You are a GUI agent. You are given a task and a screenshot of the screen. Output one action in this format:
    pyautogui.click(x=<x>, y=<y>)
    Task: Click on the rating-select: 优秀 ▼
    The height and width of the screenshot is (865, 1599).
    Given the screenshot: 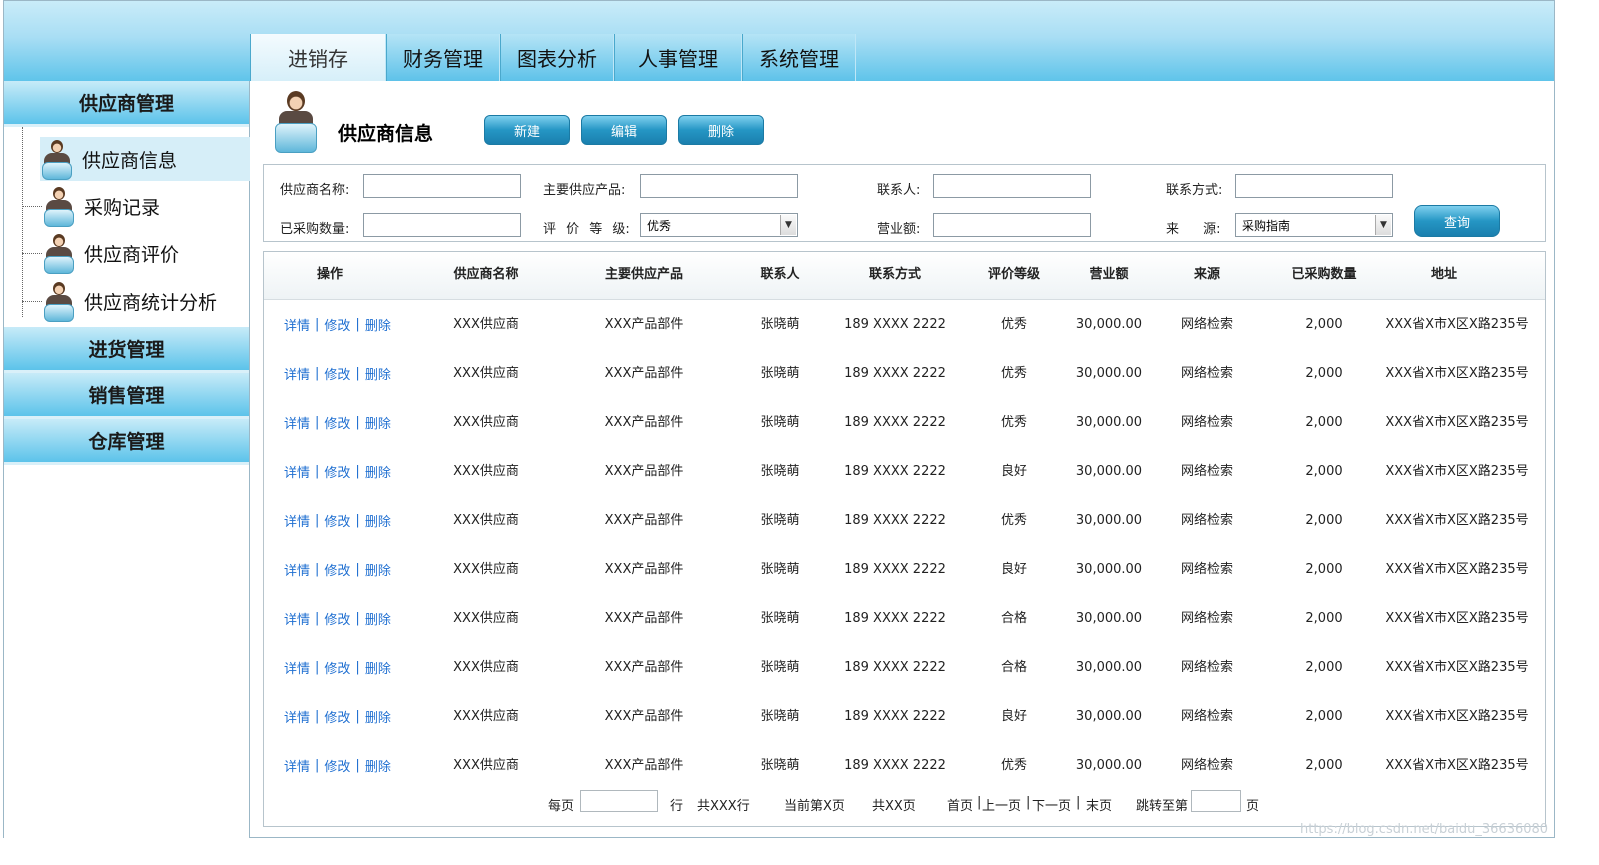 What is the action you would take?
    pyautogui.click(x=719, y=225)
    